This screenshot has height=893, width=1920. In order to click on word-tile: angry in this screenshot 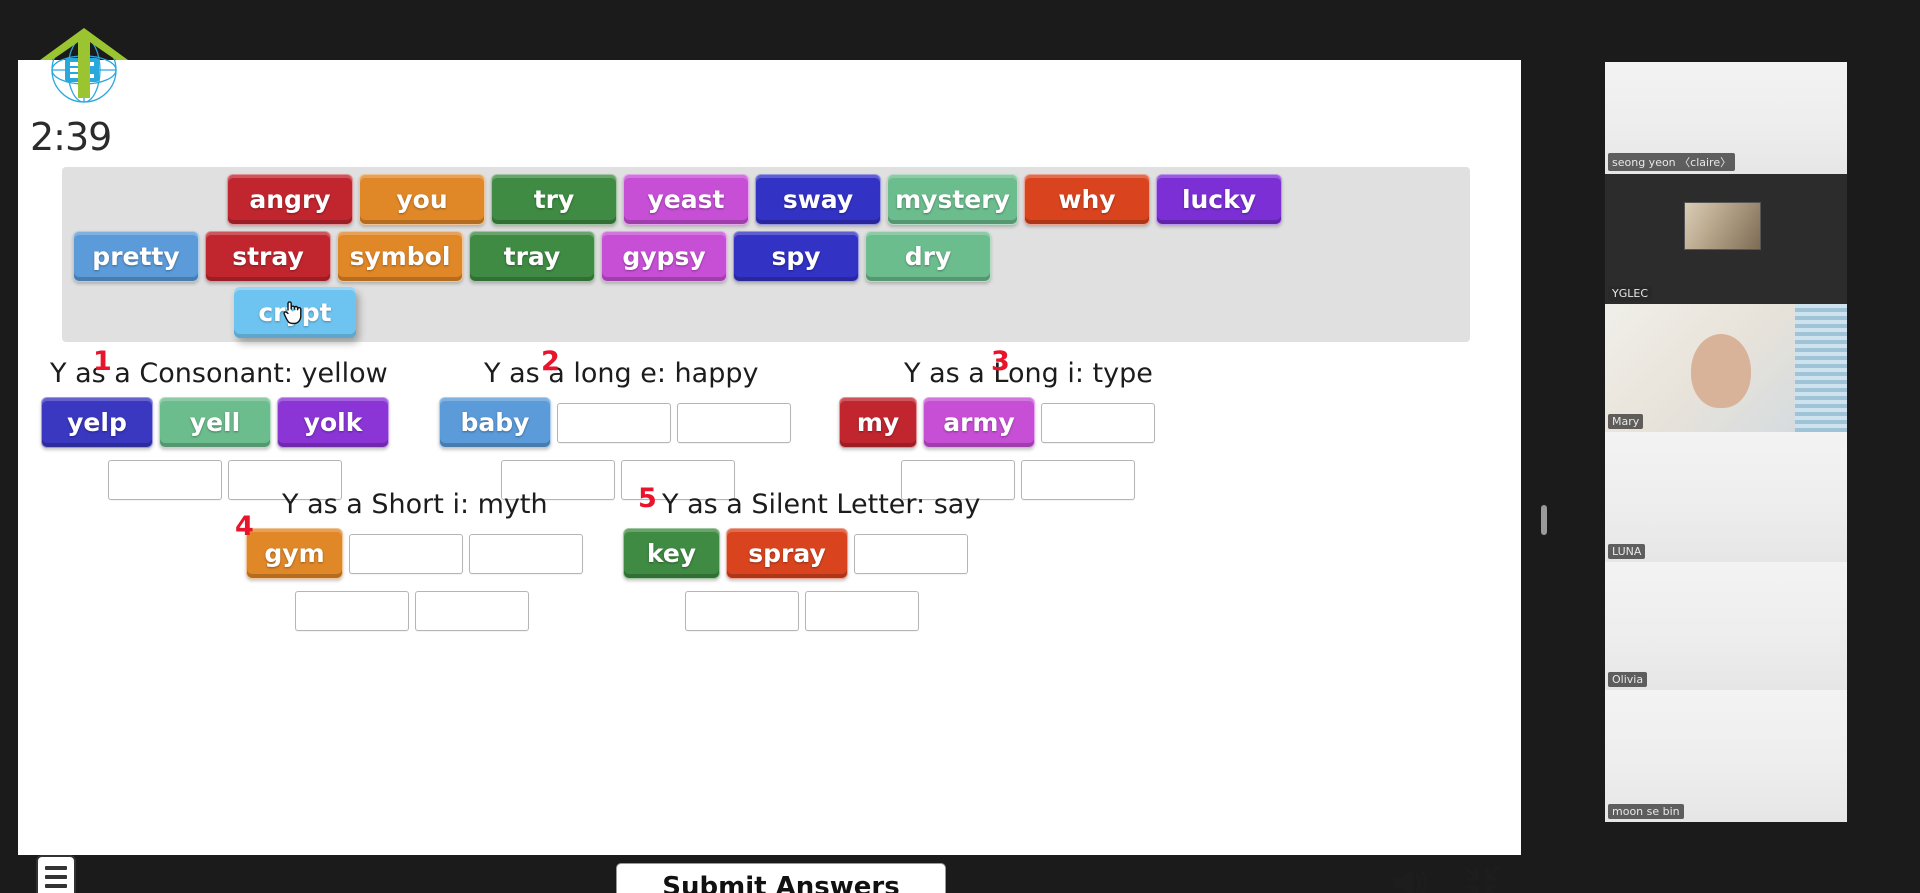, I will do `click(290, 199)`.